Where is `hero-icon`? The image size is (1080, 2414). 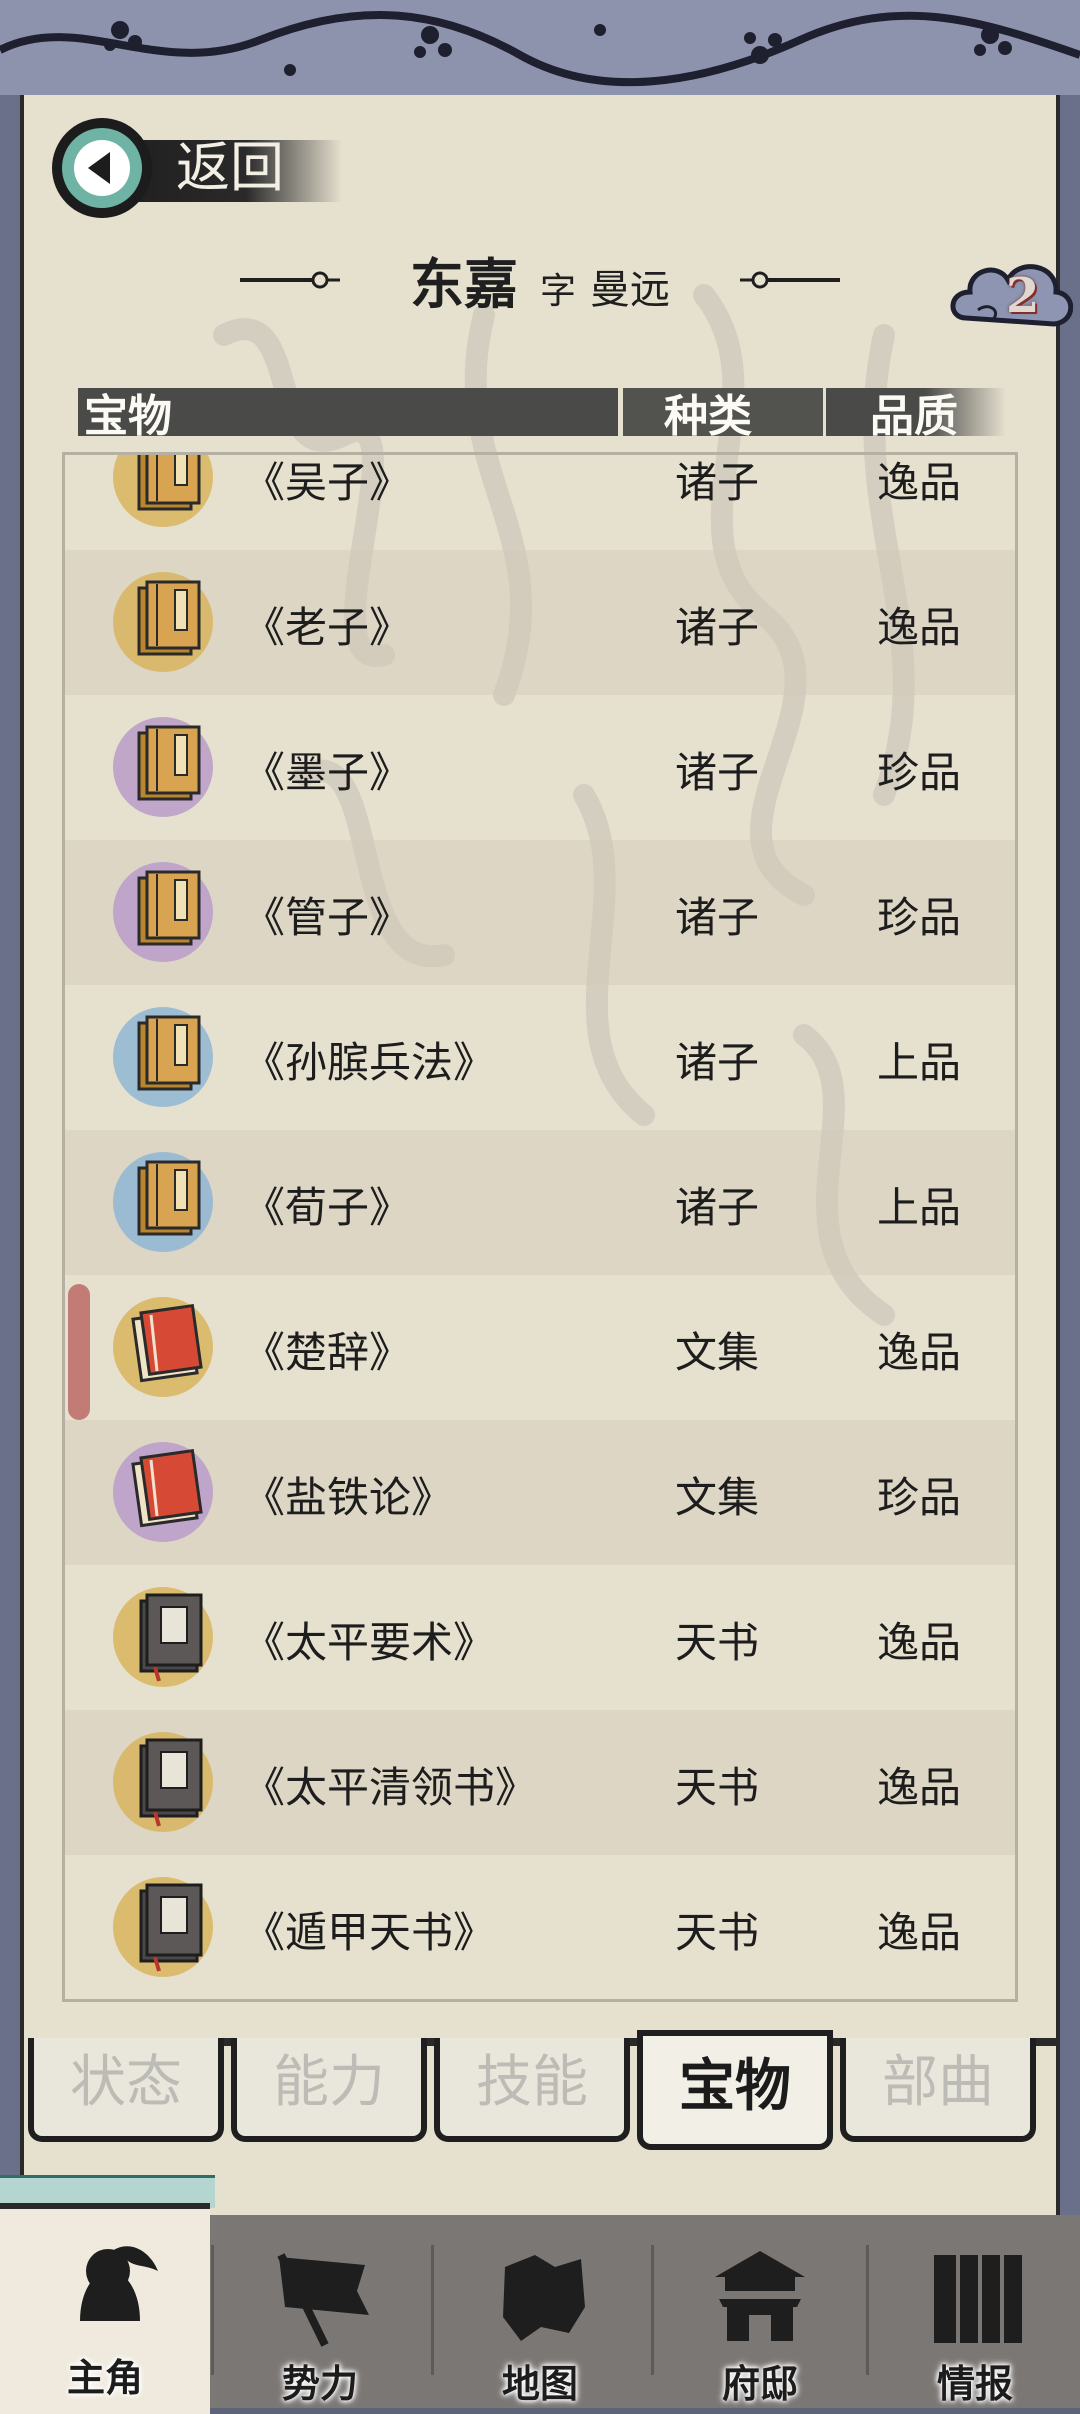
hero-icon is located at coordinates (119, 2283).